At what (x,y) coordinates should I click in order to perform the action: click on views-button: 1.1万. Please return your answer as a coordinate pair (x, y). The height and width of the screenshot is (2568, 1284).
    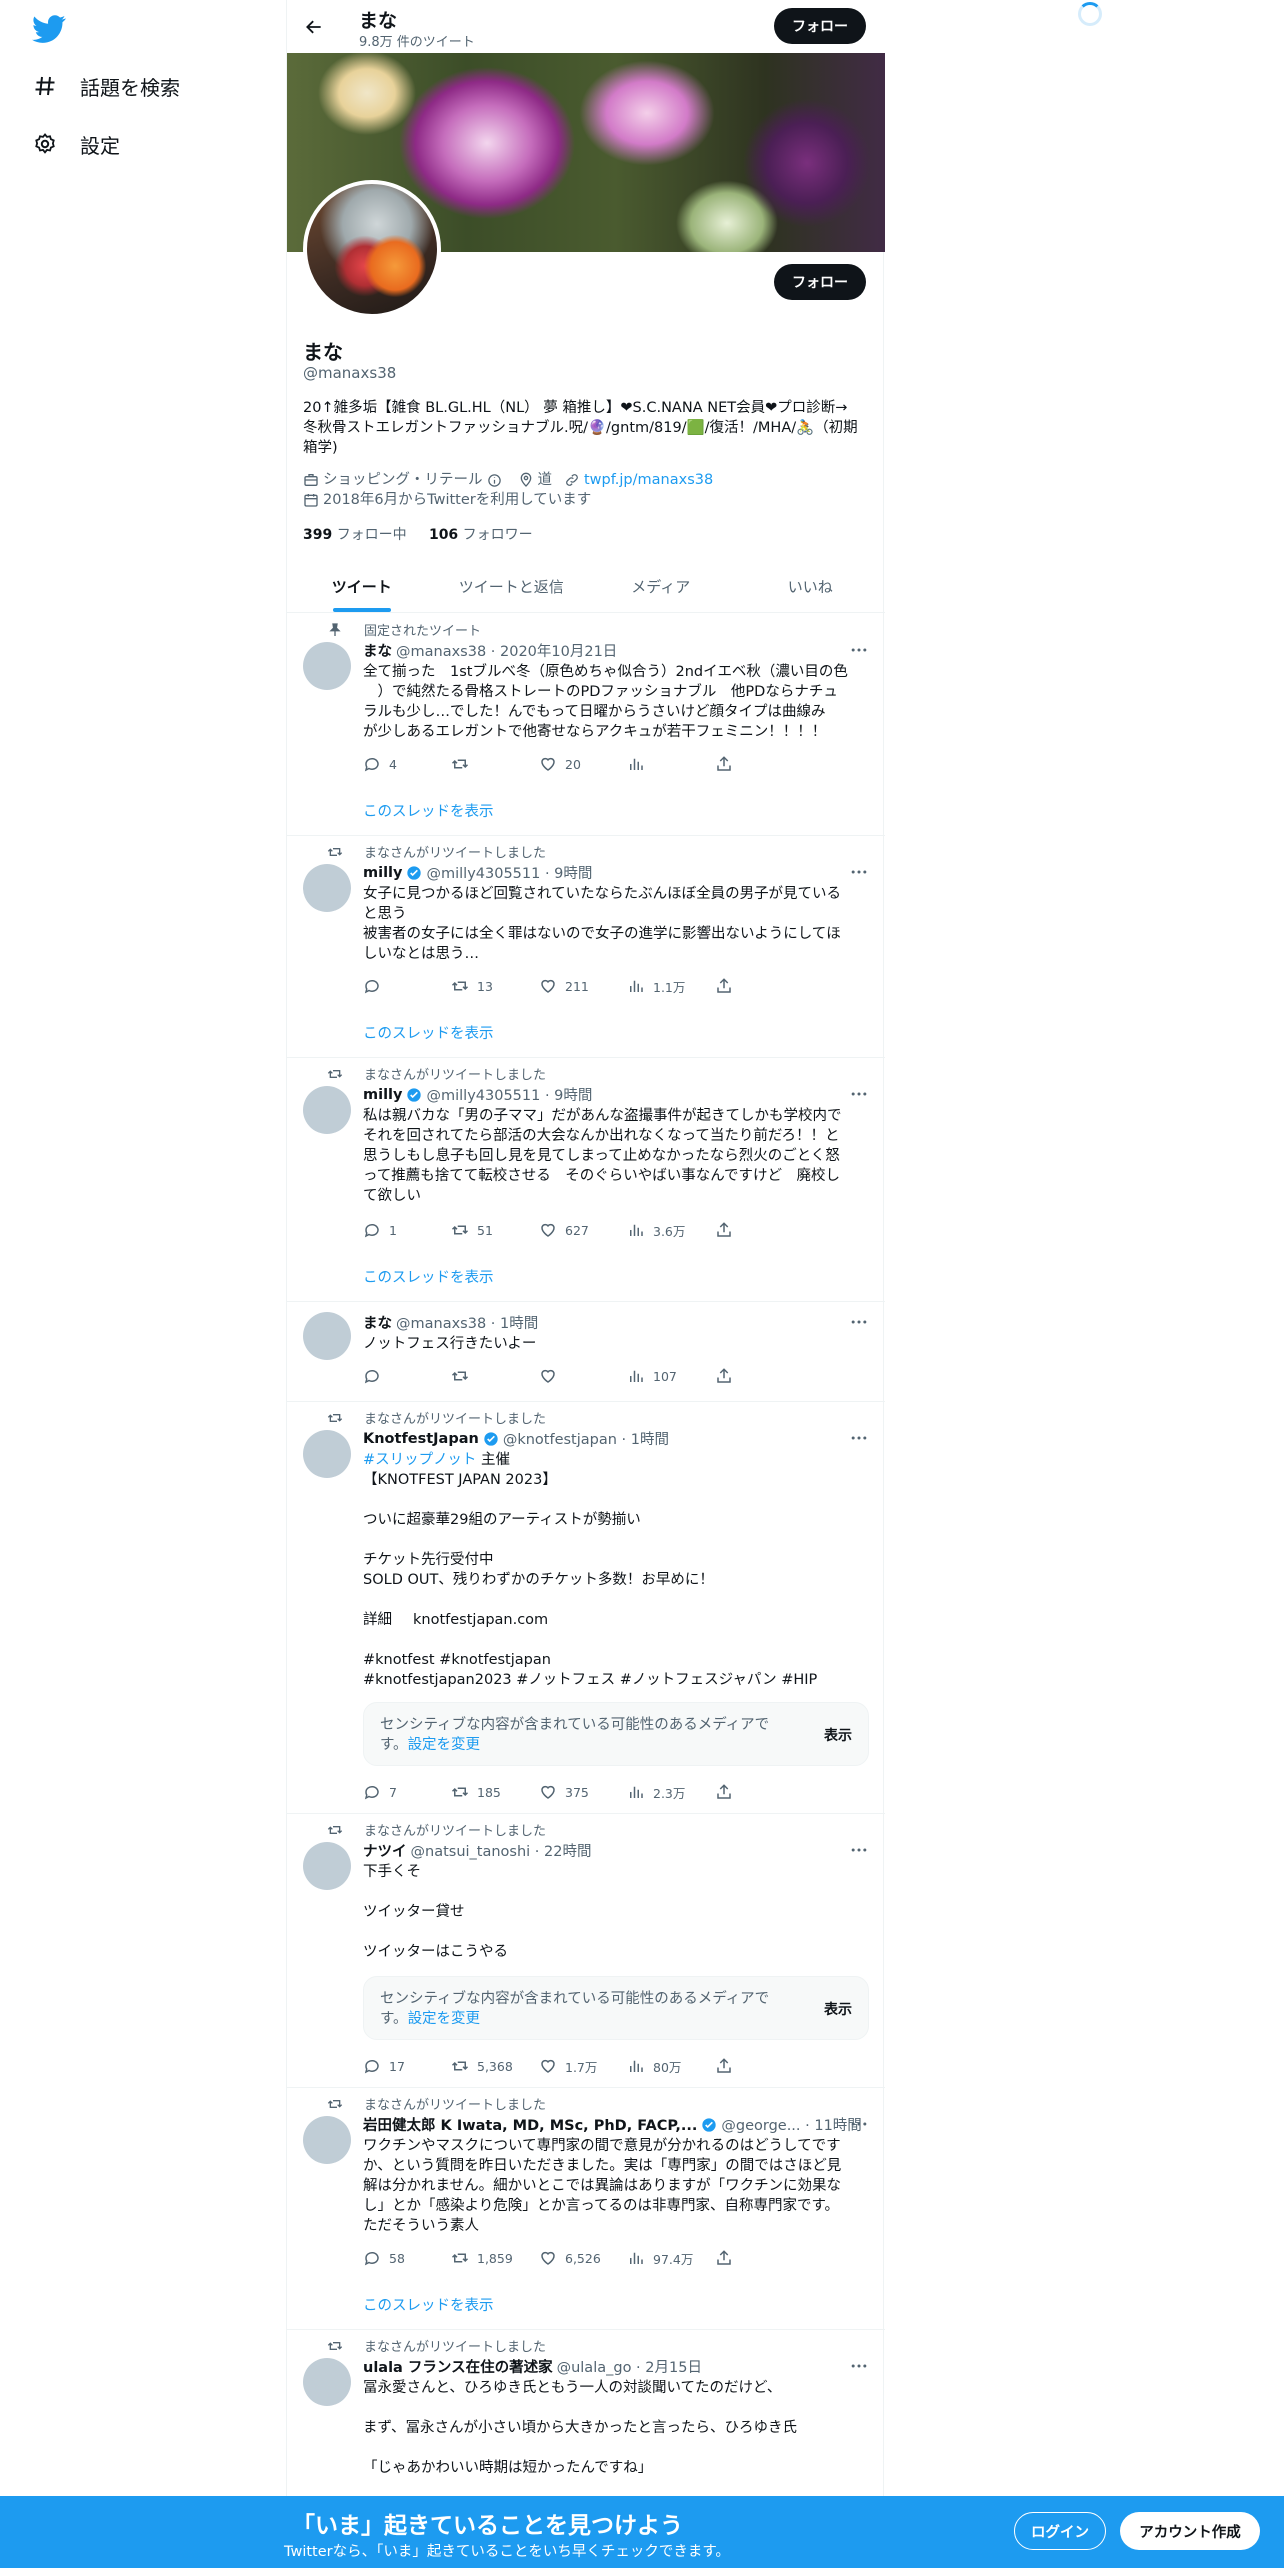
    Looking at the image, I should click on (671, 986).